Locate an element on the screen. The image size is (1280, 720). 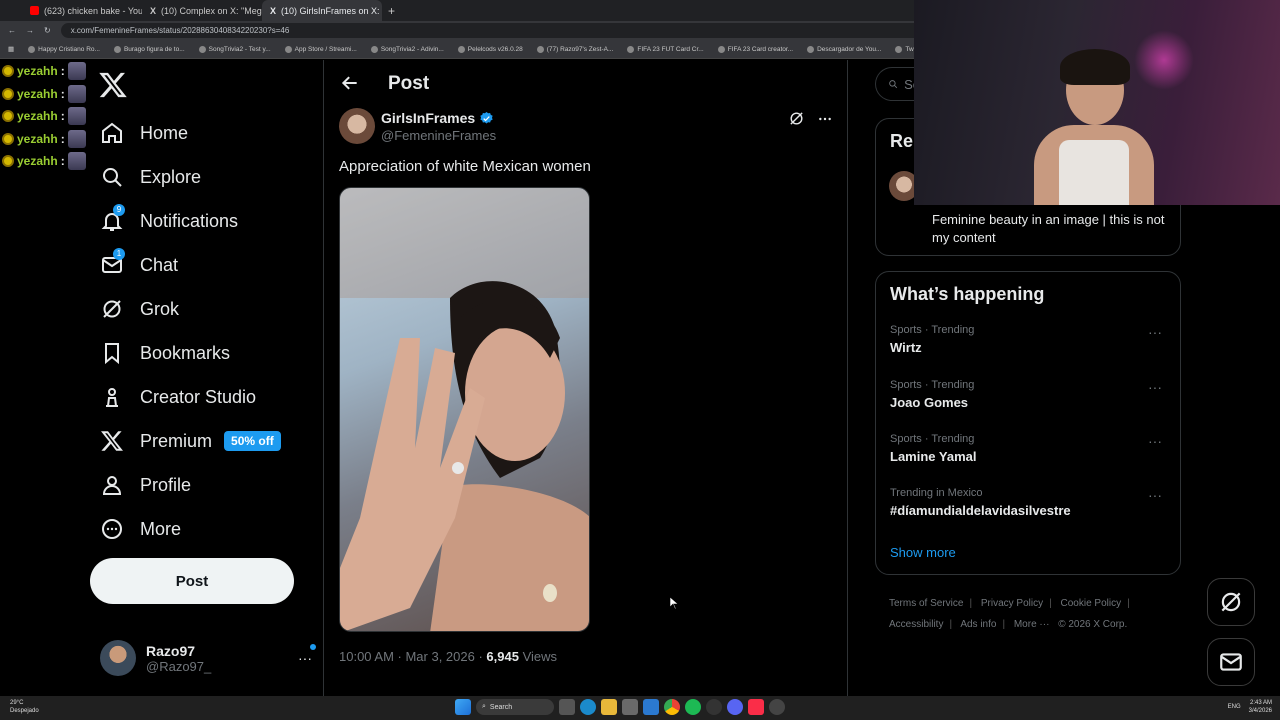
store-icon is located at coordinates (630, 707).